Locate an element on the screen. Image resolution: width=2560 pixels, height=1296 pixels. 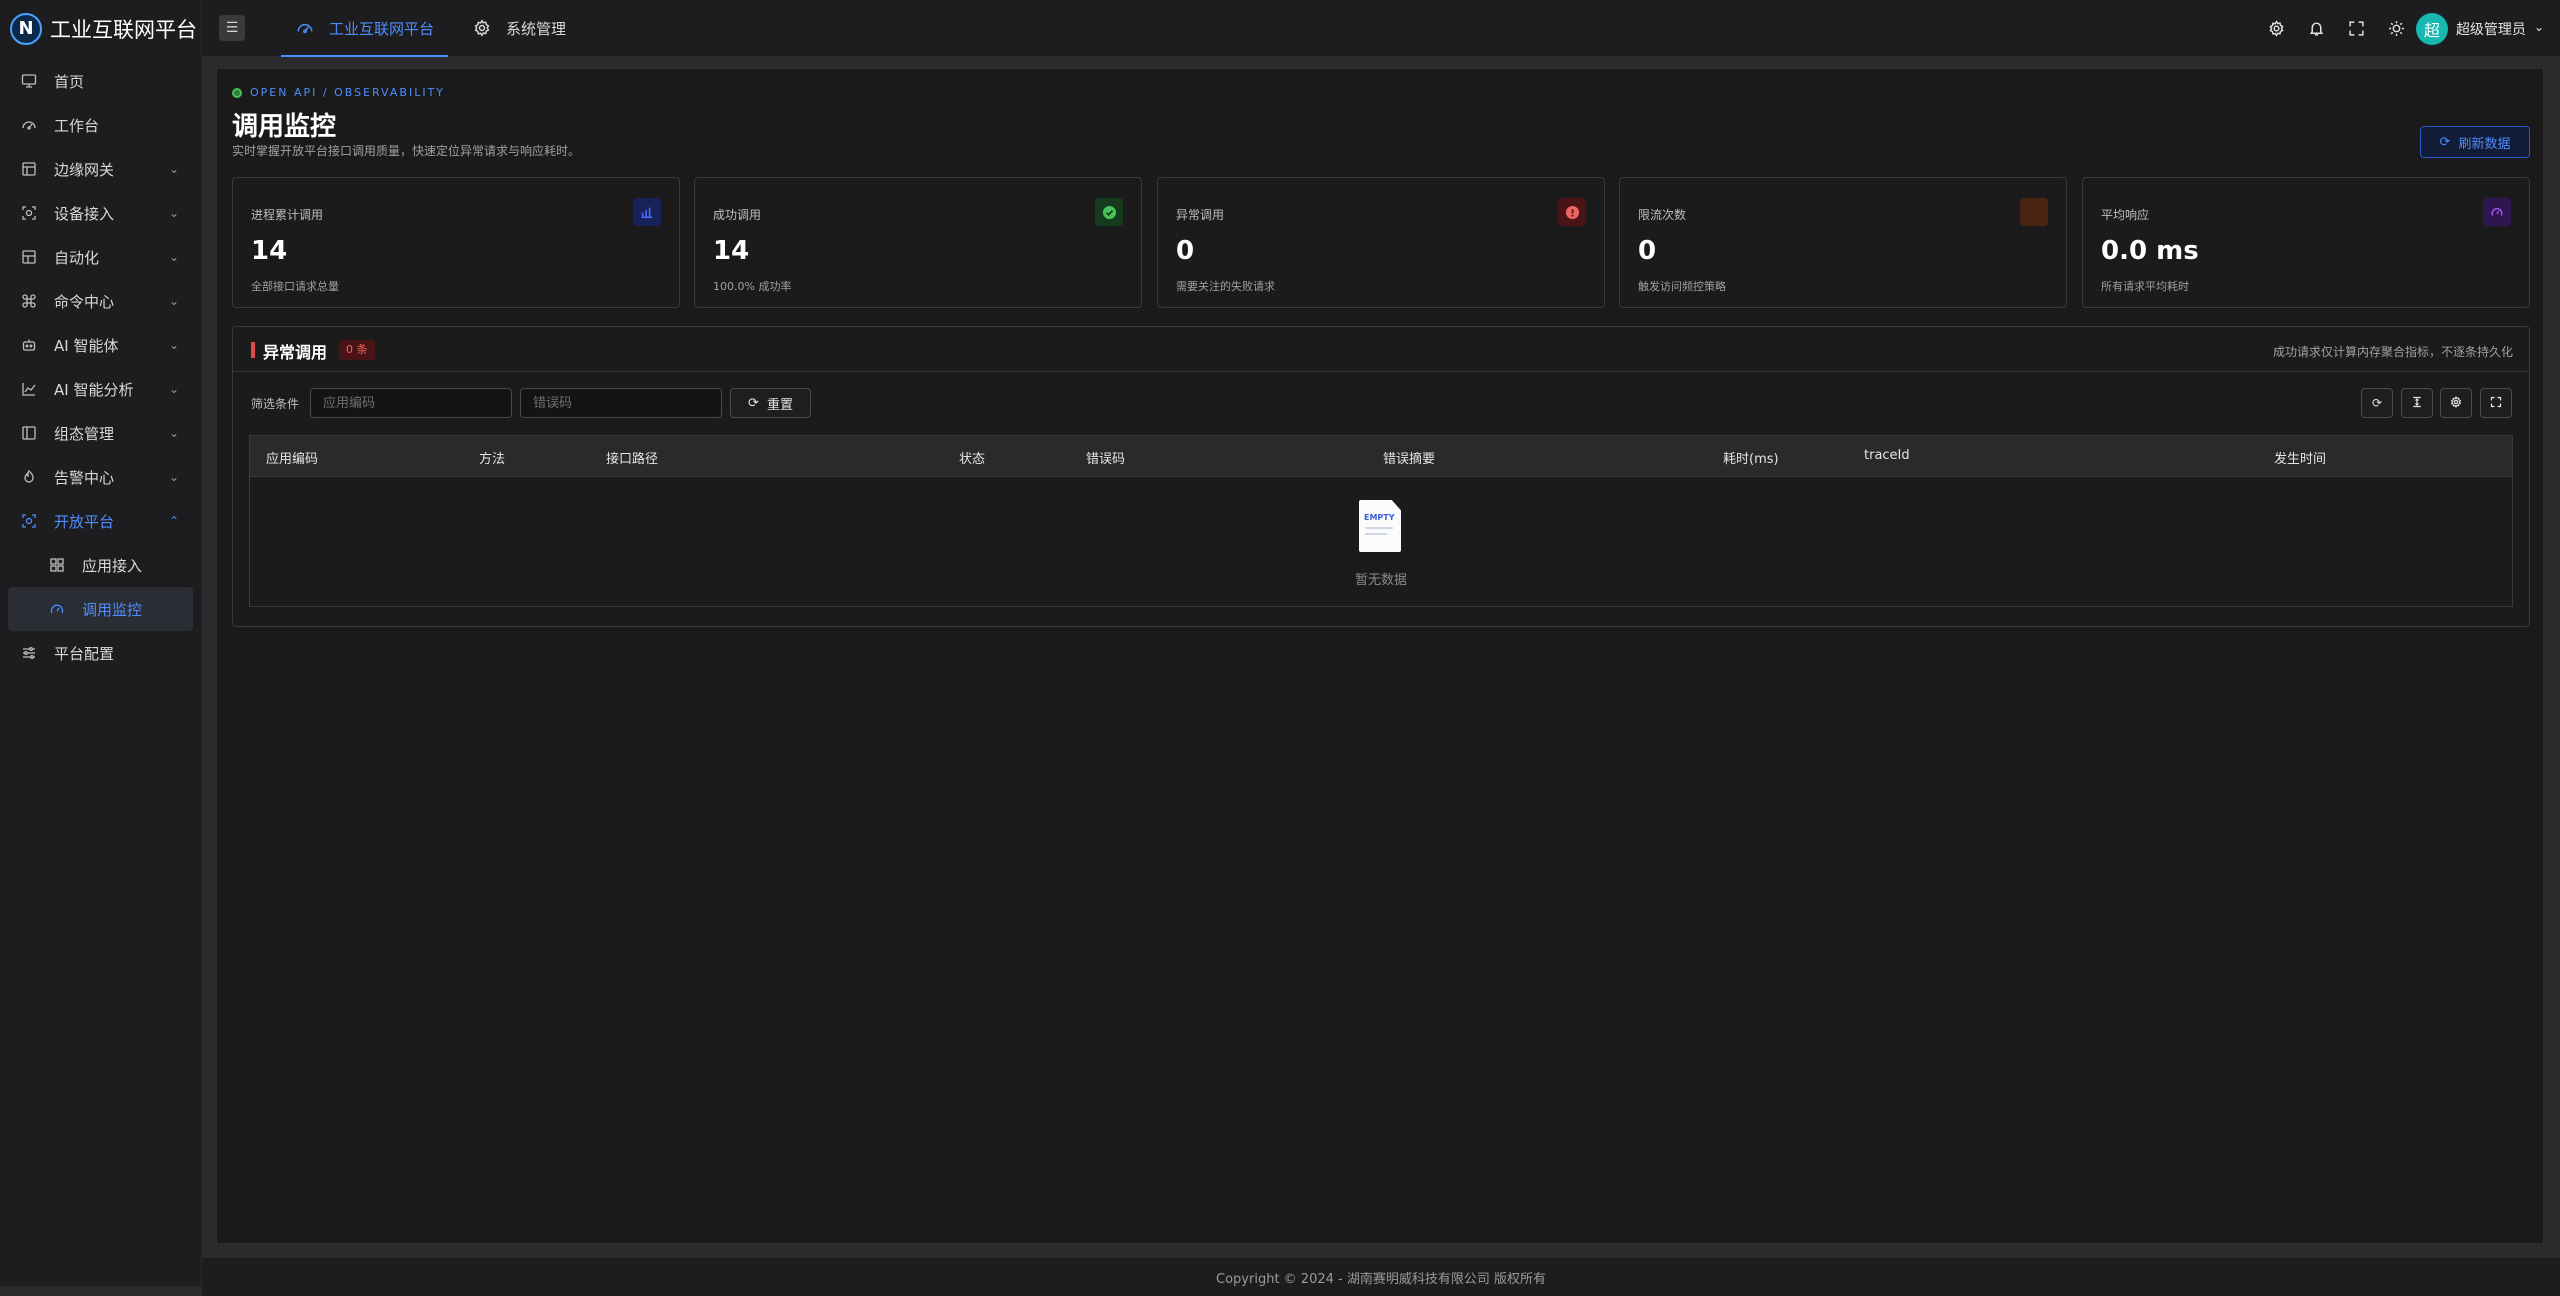
stat-value: 14 is located at coordinates (731, 251).